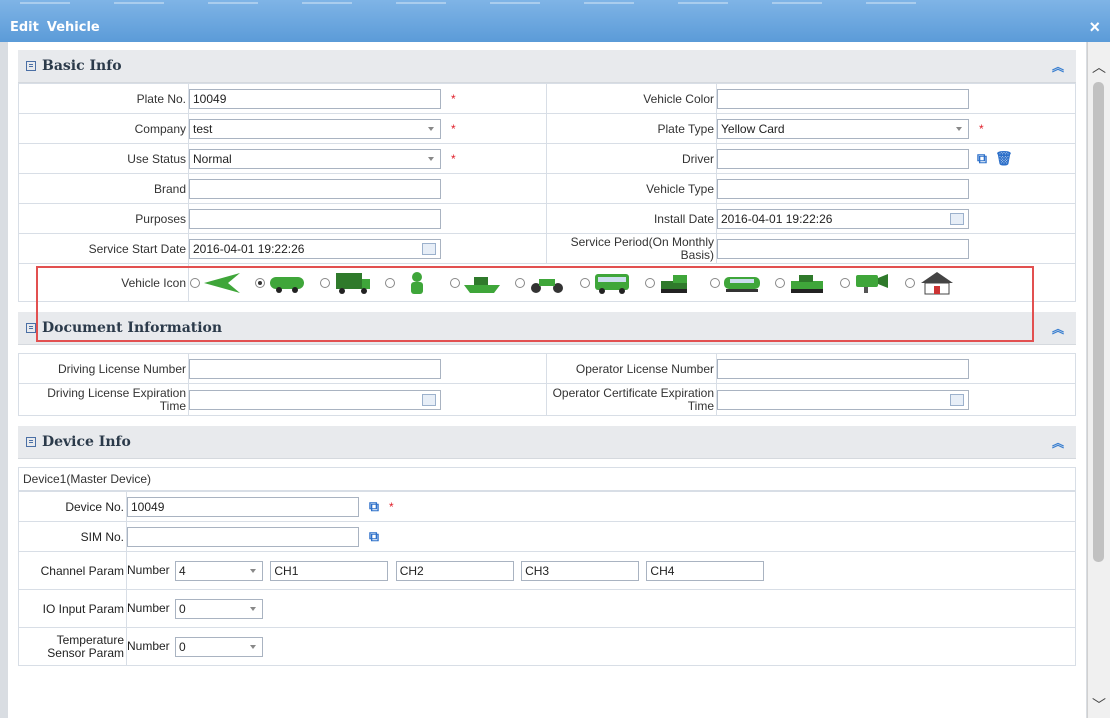  What do you see at coordinates (315, 218) in the screenshot?
I see `purposes-input` at bounding box center [315, 218].